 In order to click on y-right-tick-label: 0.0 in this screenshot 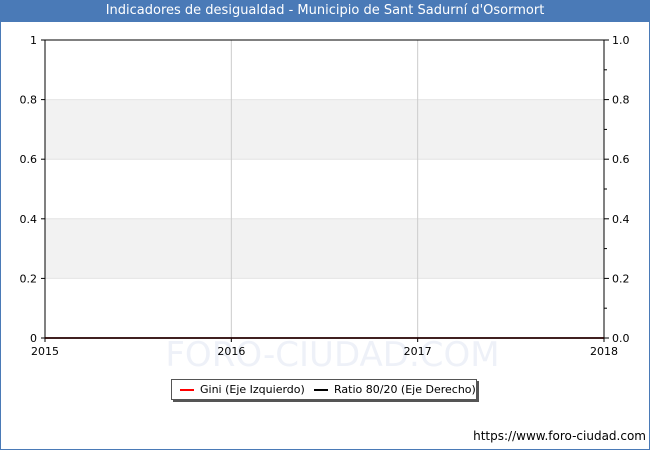, I will do `click(621, 338)`.